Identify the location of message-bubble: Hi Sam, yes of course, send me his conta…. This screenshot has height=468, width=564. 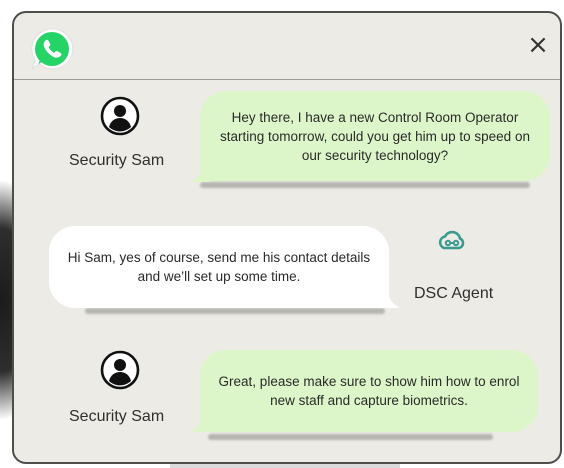
(219, 267).